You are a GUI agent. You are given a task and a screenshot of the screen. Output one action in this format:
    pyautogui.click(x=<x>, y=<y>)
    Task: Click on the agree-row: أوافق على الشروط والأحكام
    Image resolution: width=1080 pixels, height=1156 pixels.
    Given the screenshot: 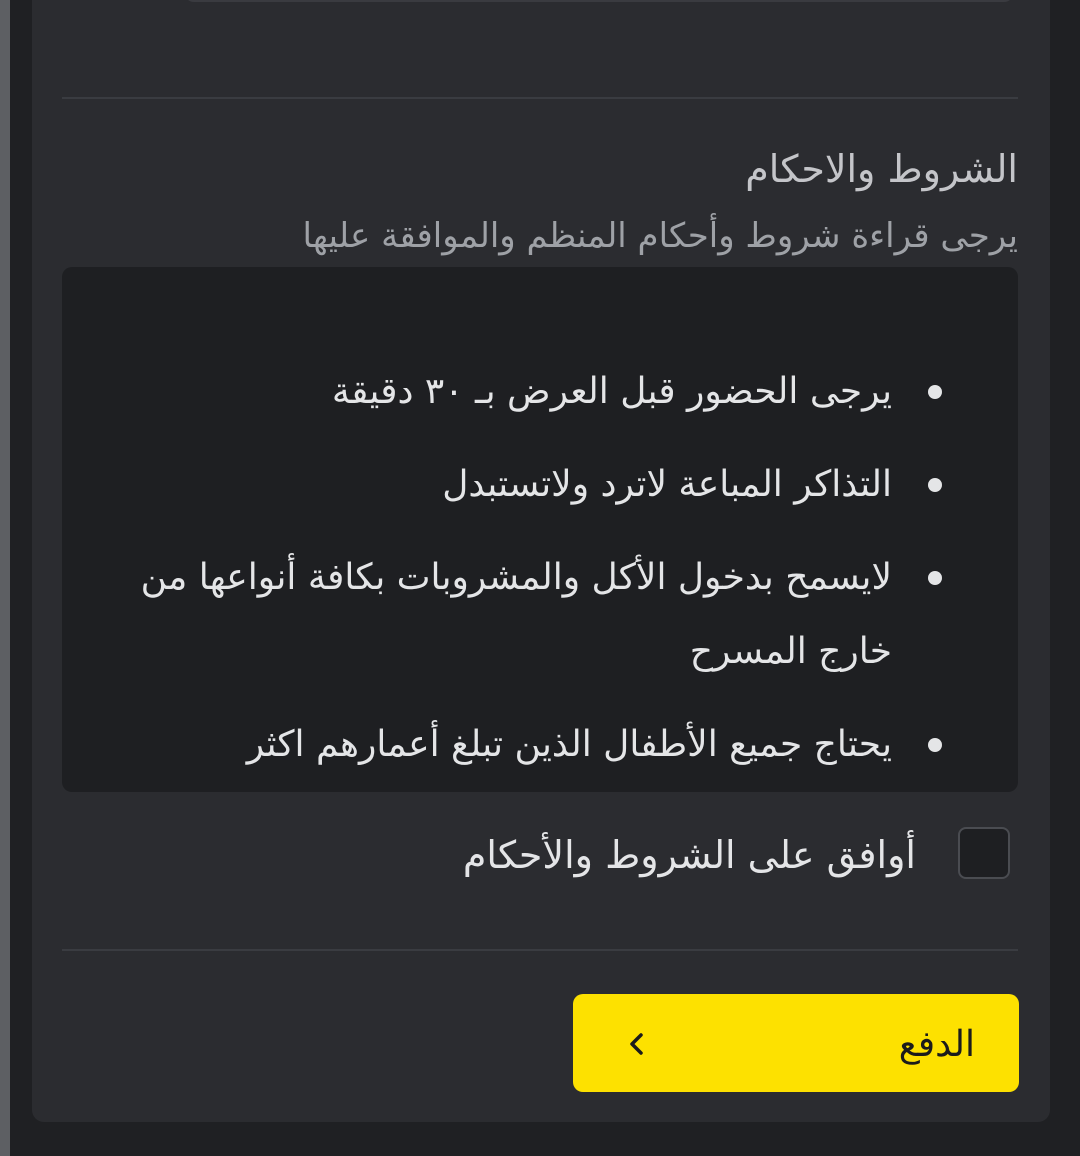 What is the action you would take?
    pyautogui.click(x=670, y=855)
    